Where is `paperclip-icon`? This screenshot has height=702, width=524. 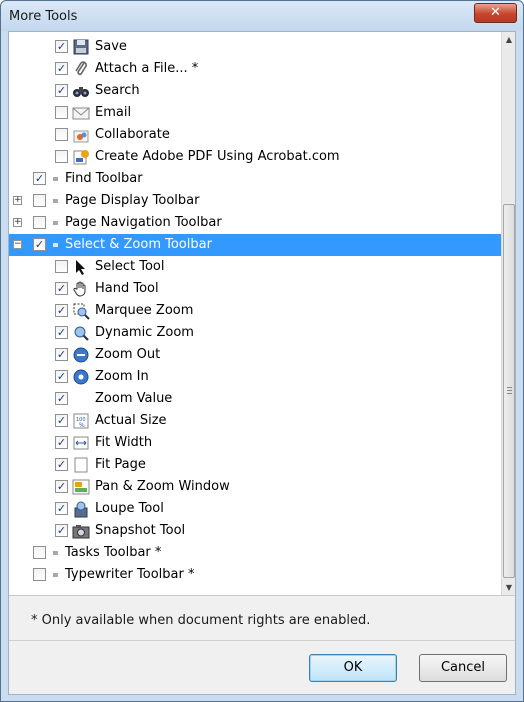 paperclip-icon is located at coordinates (81, 69).